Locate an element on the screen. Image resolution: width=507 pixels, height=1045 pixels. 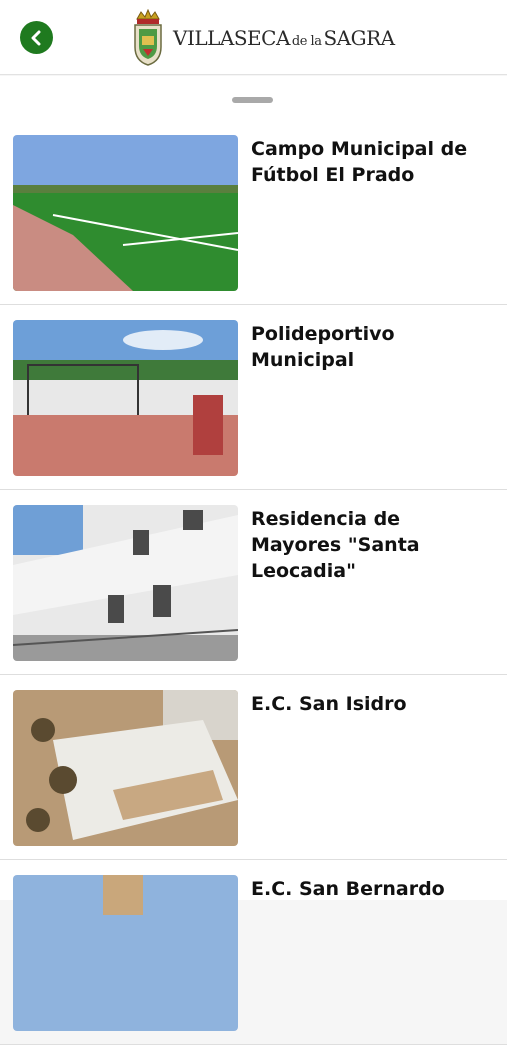
item-title: E.C. San Isidro is located at coordinates (329, 704).